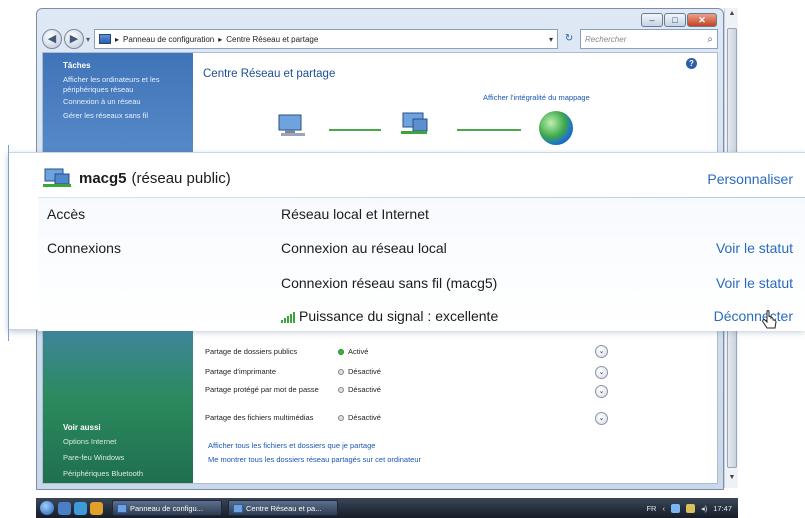 This screenshot has width=805, height=518. What do you see at coordinates (754, 283) in the screenshot?
I see `view-status-wireless-link: Voir le statut` at bounding box center [754, 283].